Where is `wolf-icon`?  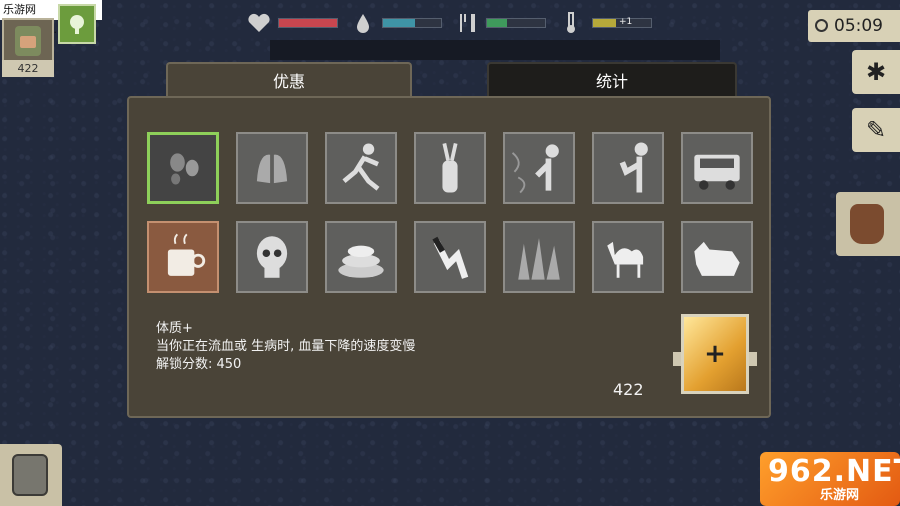 wolf-icon is located at coordinates (717, 258).